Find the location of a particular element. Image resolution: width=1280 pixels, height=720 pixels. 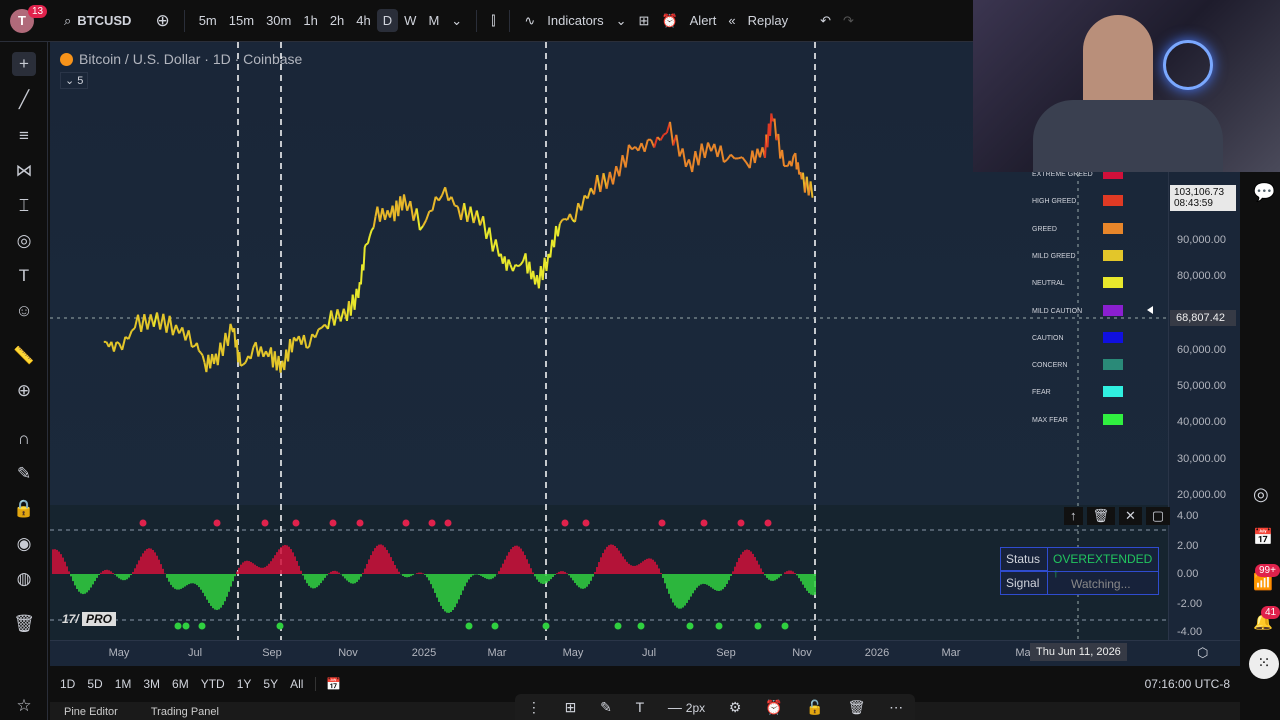

settings-icon: ⚙ is located at coordinates (735, 707).